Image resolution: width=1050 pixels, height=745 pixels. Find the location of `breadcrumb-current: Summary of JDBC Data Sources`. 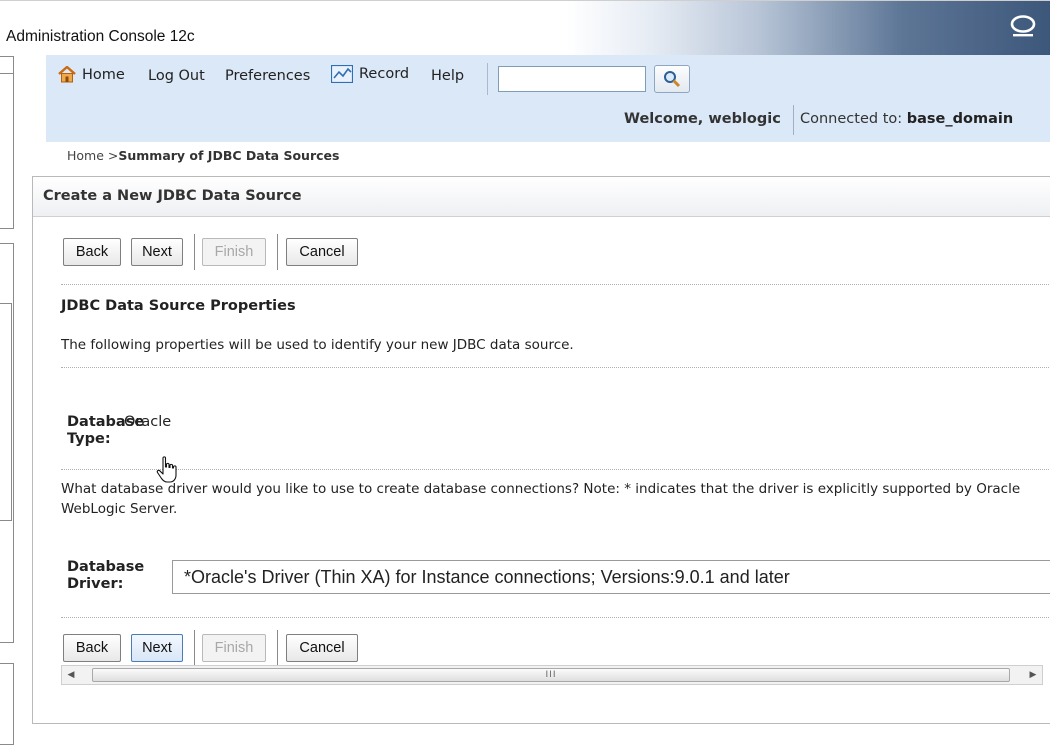

breadcrumb-current: Summary of JDBC Data Sources is located at coordinates (228, 155).